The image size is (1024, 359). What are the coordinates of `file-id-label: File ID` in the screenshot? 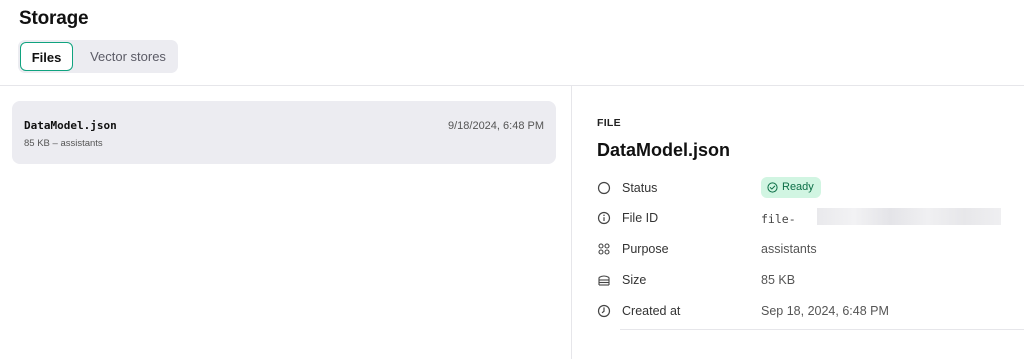 It's located at (640, 218).